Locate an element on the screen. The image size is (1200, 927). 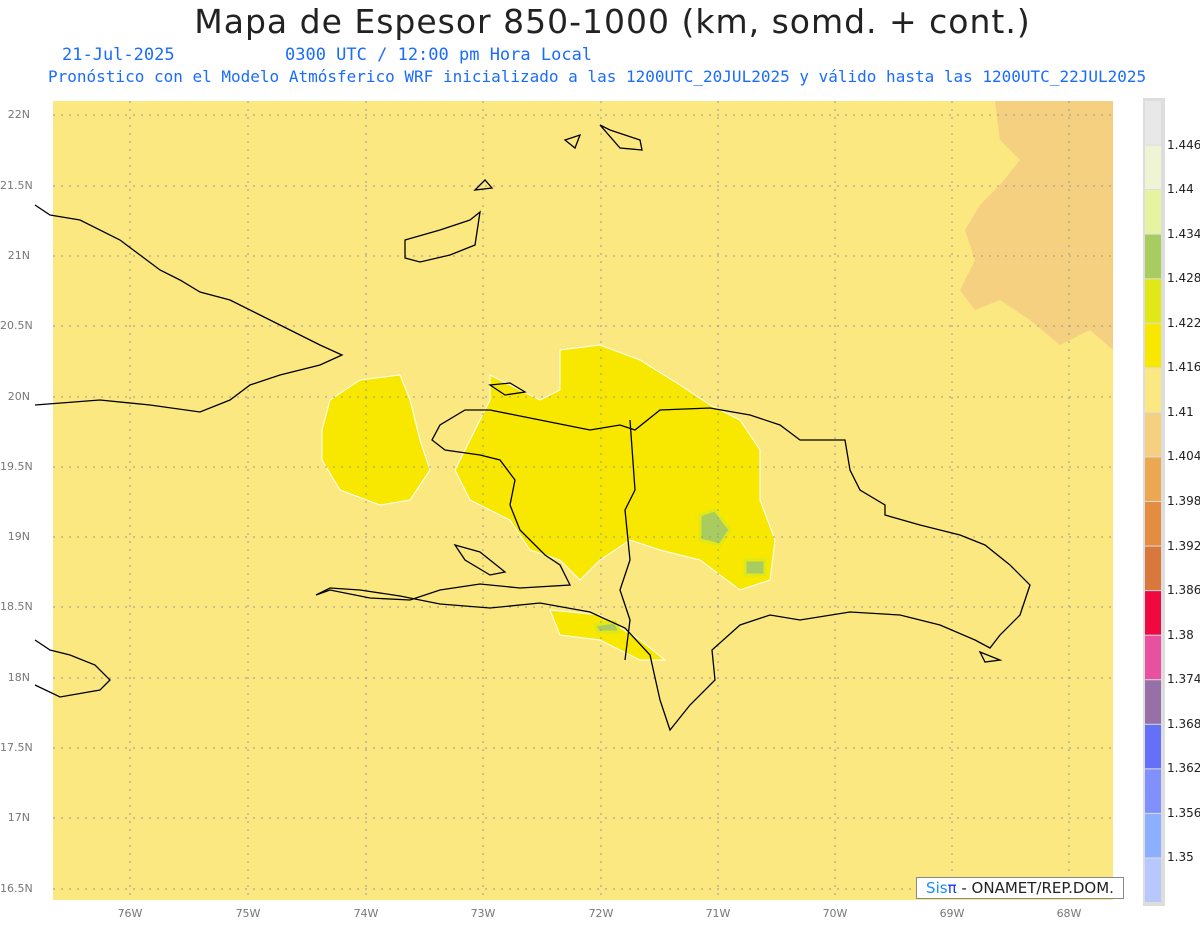
lon-label: 73W is located at coordinates (483, 913).